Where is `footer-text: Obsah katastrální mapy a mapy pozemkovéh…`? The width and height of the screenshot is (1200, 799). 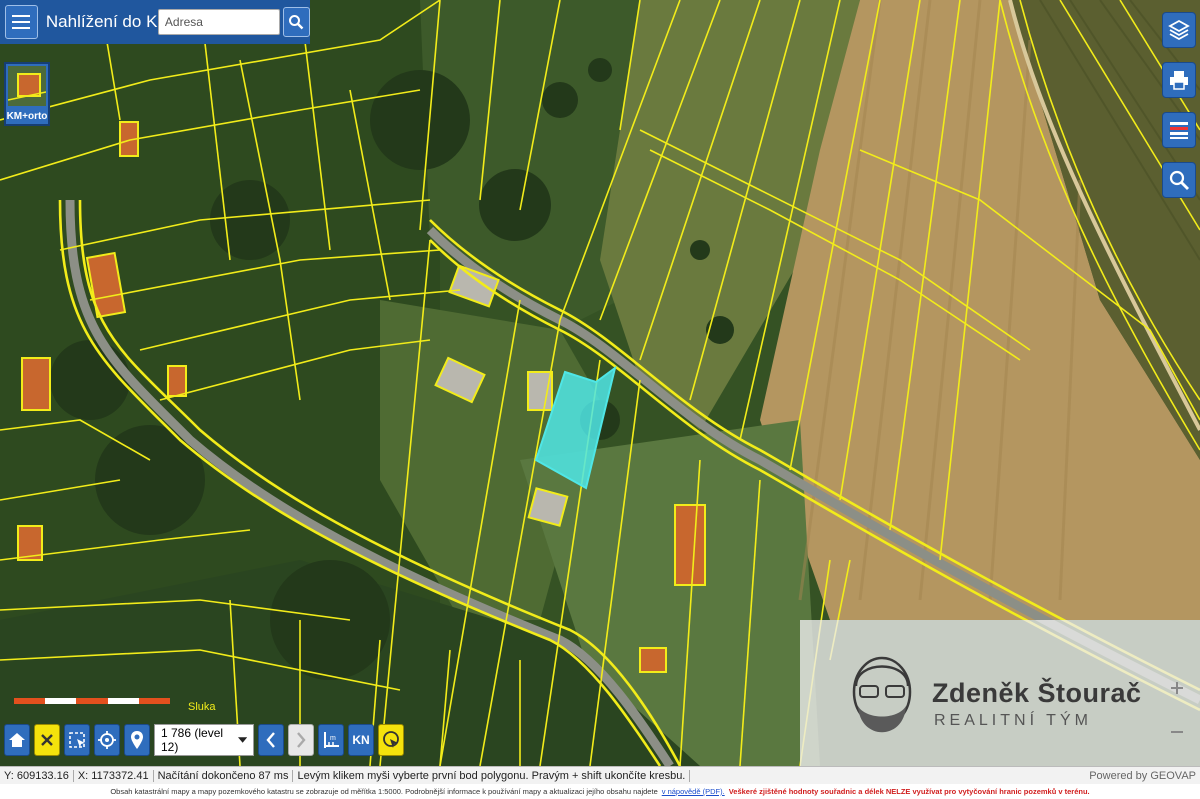
footer-text: Obsah katastrální mapy a mapy pozemkovéh… is located at coordinates (384, 791).